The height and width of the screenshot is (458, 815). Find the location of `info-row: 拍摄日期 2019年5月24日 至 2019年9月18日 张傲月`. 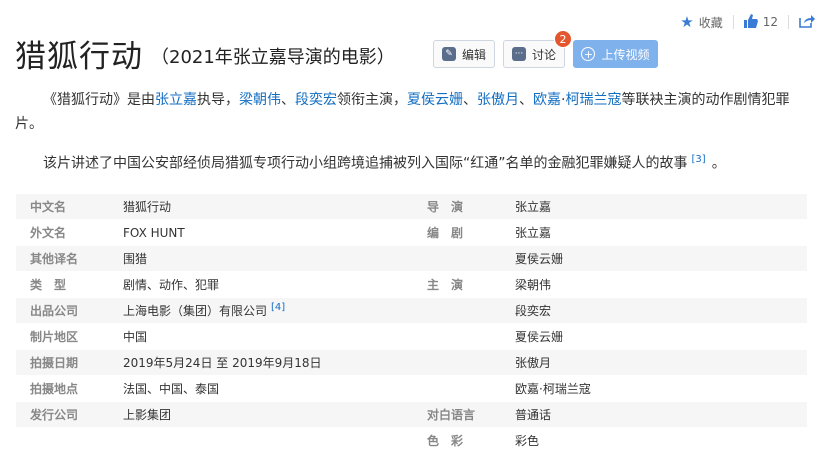

info-row: 拍摄日期 2019年5月24日 至 2019年9月18日 张傲月 is located at coordinates (411, 363).